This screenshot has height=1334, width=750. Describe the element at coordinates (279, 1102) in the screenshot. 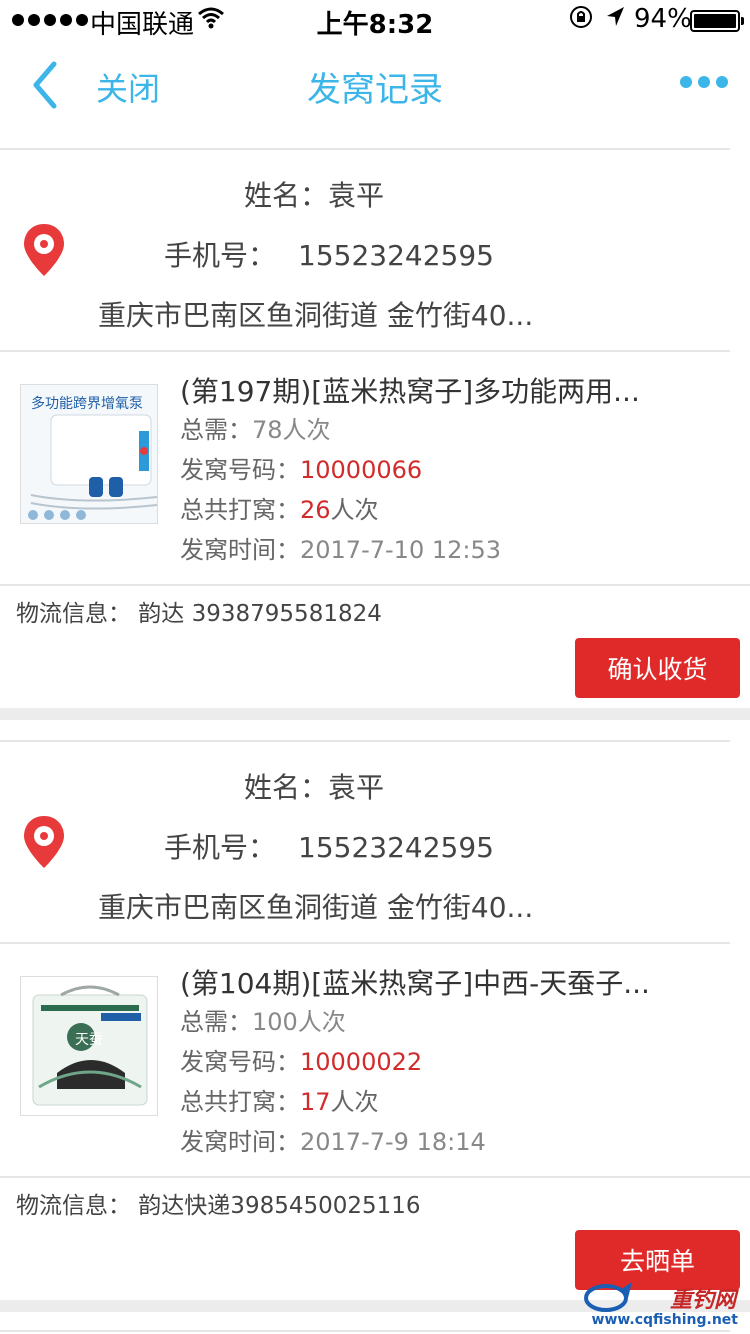

I see `total-participations: 总共打窝：17人次` at that location.